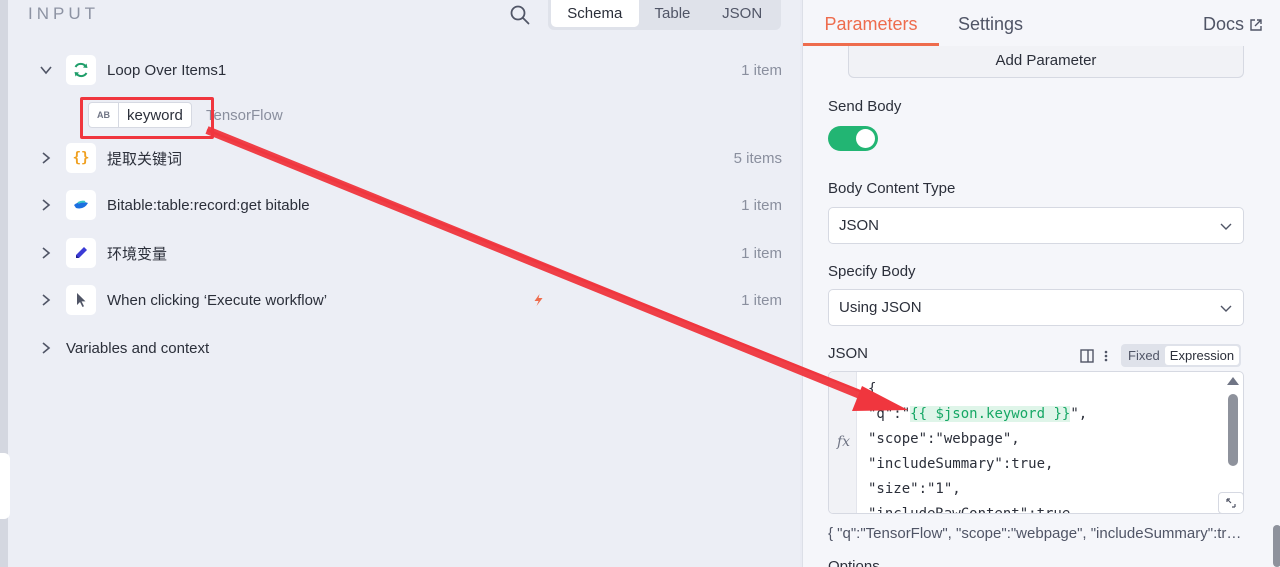 The width and height of the screenshot is (1280, 567). What do you see at coordinates (1046, 62) in the screenshot?
I see `add-parameter-button: Add Parameter` at bounding box center [1046, 62].